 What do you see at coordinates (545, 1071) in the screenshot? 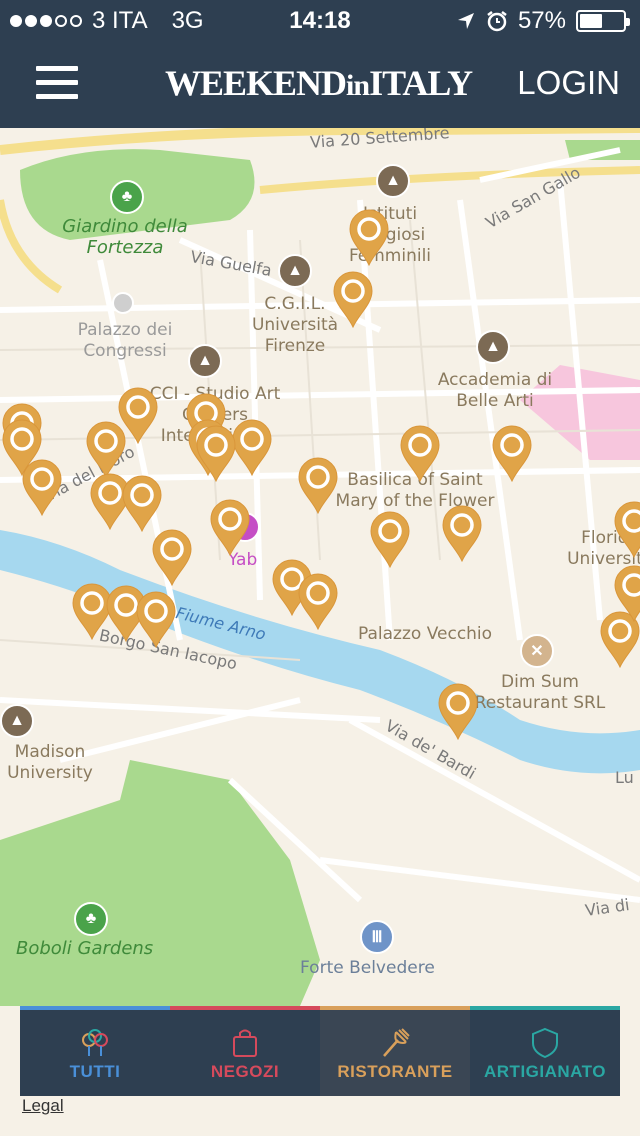
I see `tab-label: ARTIGIANATO` at bounding box center [545, 1071].